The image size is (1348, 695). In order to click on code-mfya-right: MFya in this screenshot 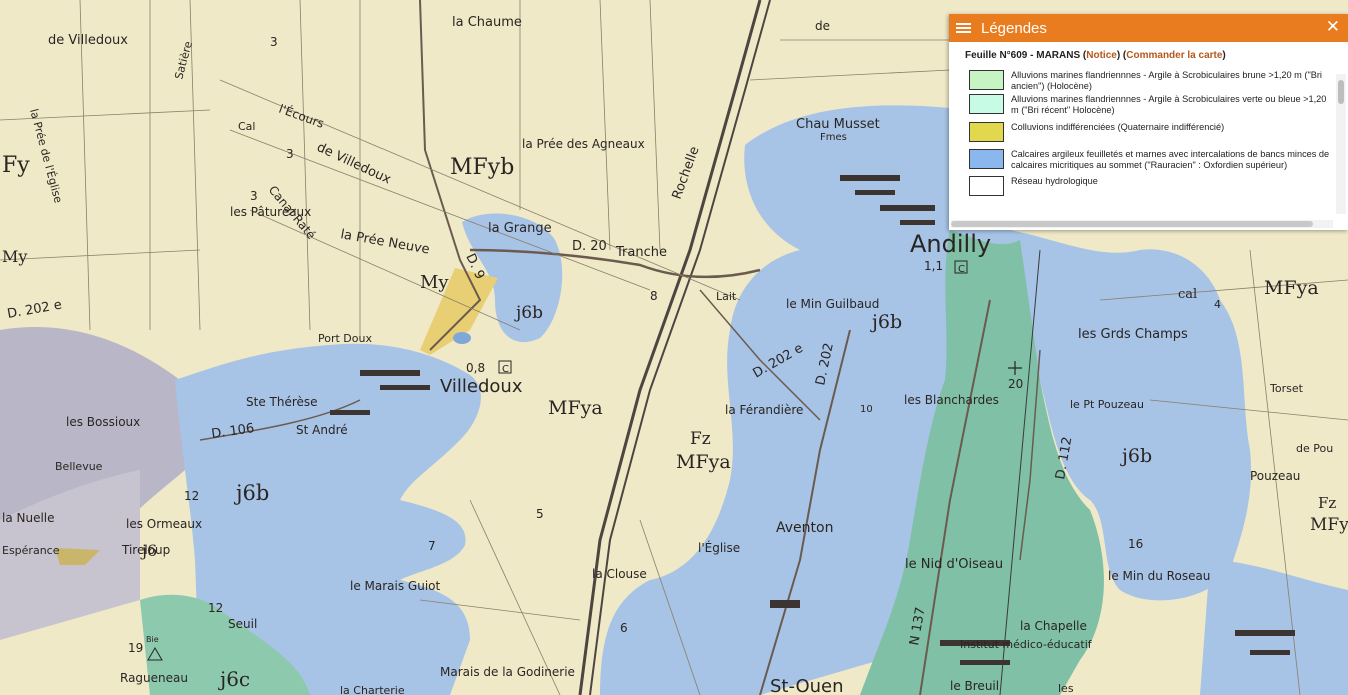, I will do `click(1291, 288)`.